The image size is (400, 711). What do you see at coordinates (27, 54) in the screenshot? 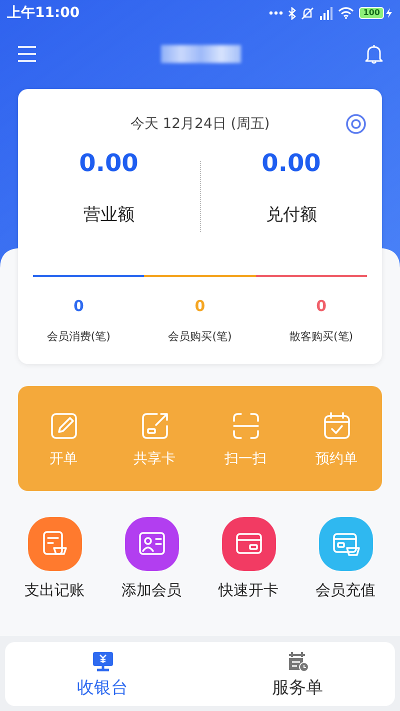
I see `menu-icon` at bounding box center [27, 54].